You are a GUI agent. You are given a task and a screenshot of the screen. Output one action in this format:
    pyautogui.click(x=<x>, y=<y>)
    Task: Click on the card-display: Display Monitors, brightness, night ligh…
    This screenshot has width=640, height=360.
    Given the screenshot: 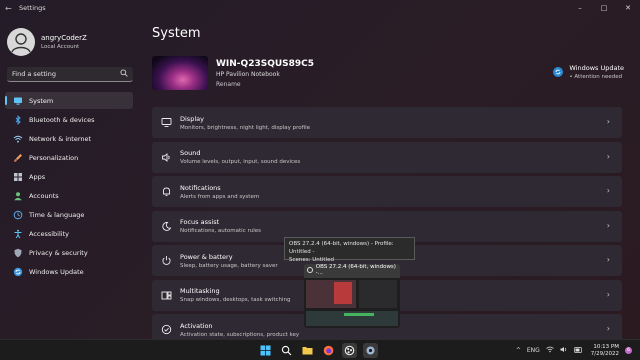 What is the action you would take?
    pyautogui.click(x=387, y=122)
    